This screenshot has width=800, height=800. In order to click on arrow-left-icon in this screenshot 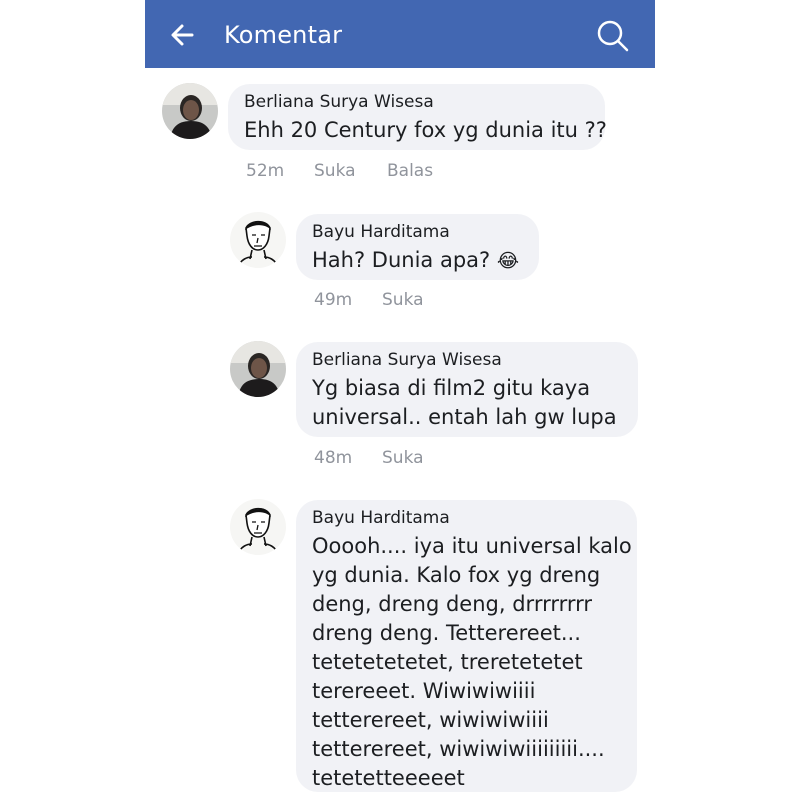, I will do `click(182, 35)`.